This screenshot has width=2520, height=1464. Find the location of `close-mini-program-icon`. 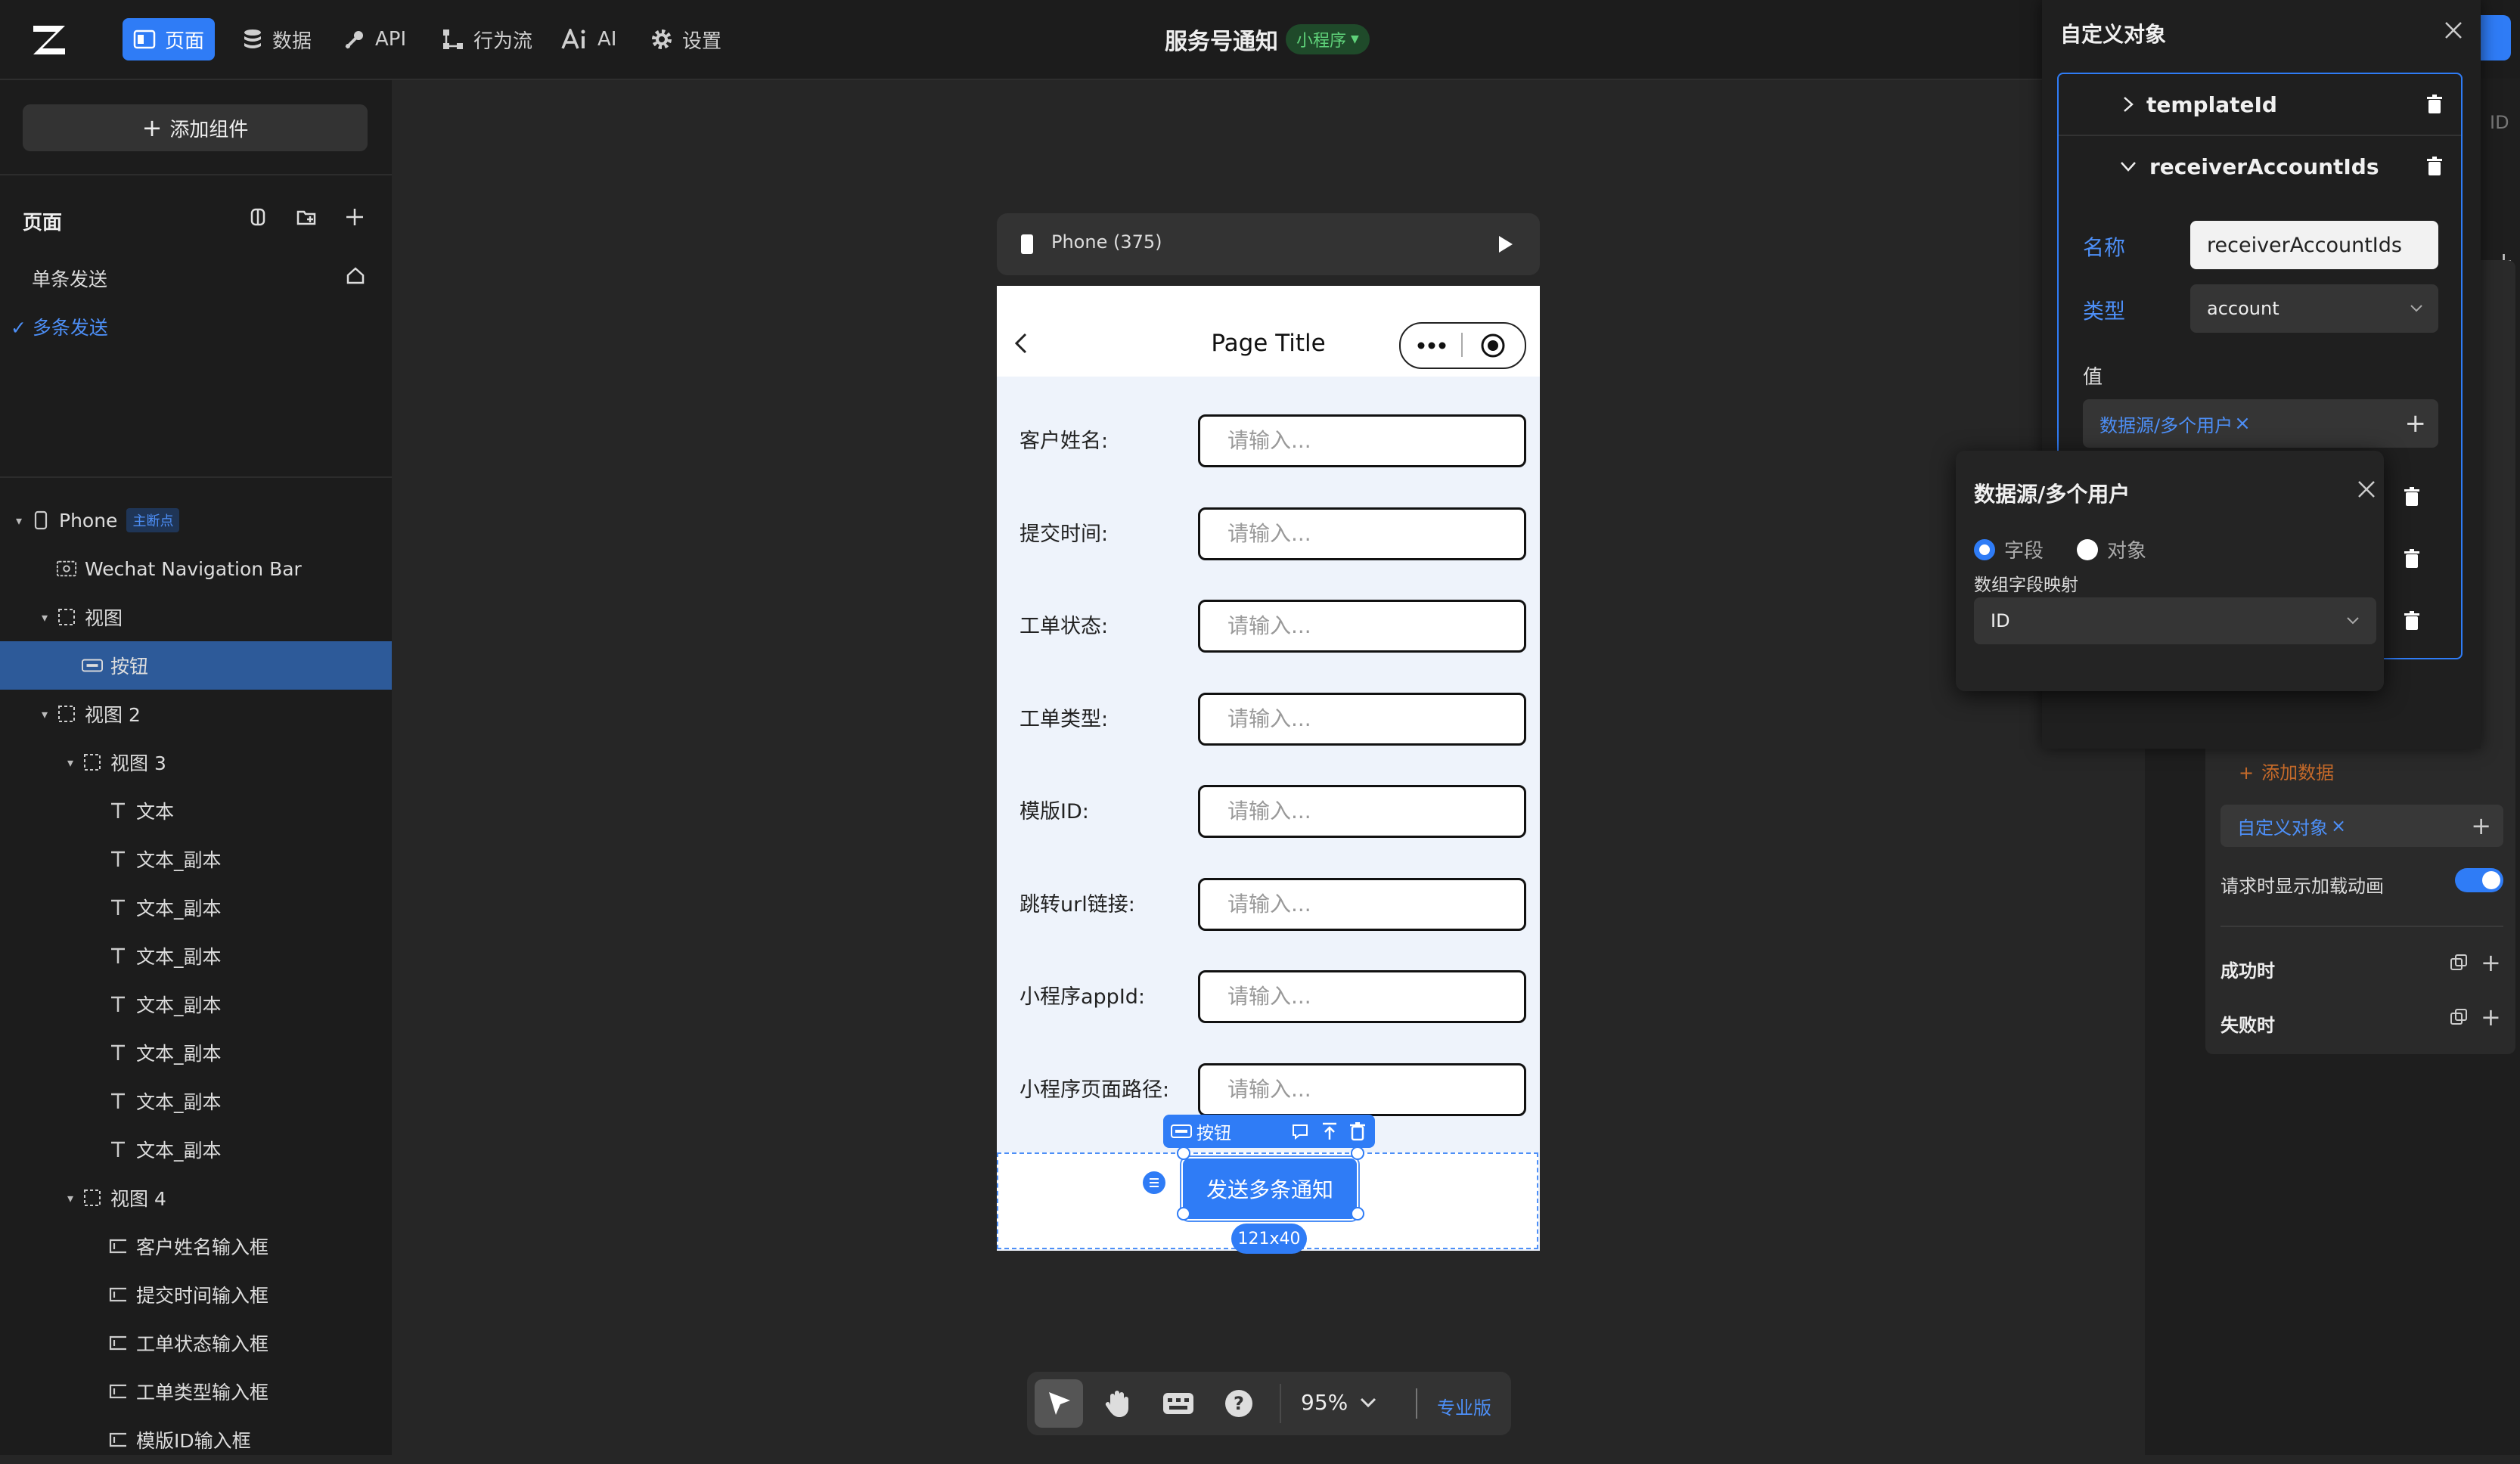

close-mini-program-icon is located at coordinates (1493, 345).